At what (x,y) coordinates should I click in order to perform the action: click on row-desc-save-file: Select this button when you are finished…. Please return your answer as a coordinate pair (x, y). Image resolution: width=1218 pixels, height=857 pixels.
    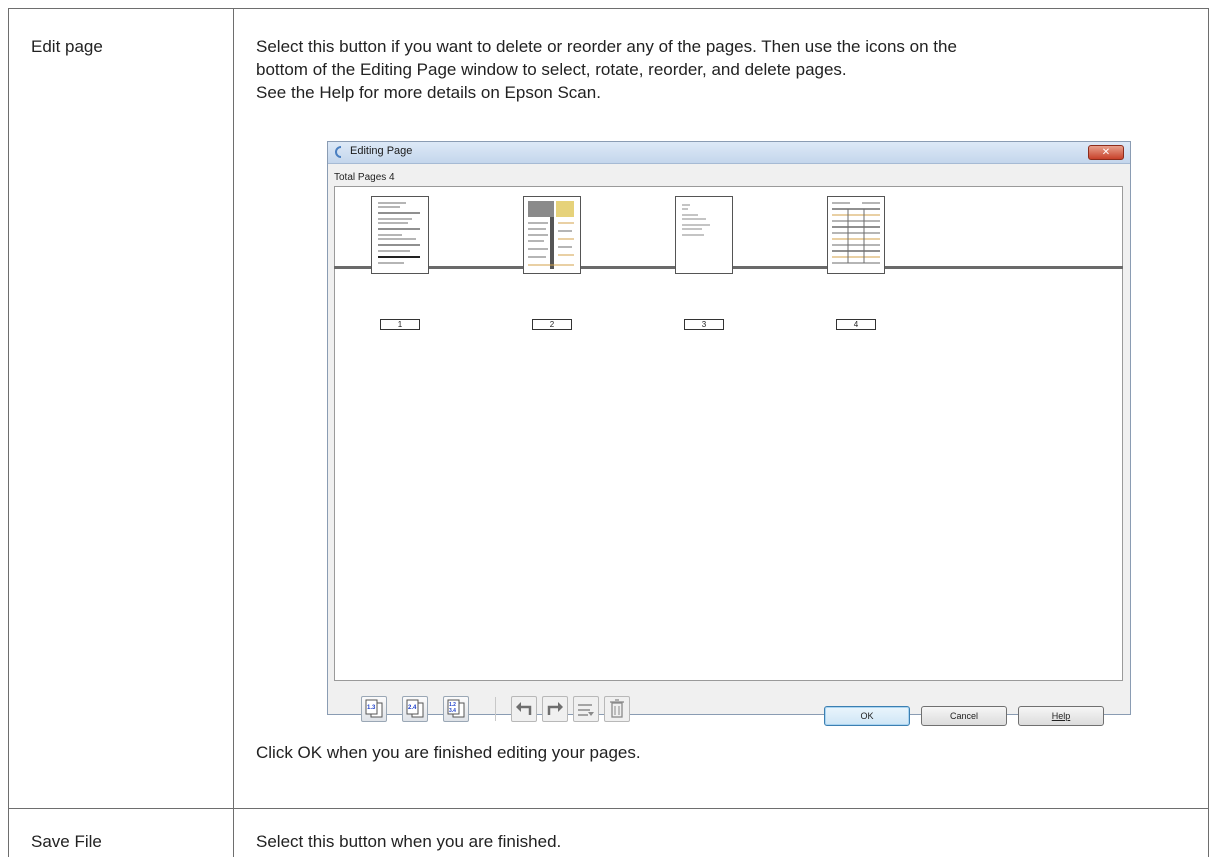
    Looking at the image, I should click on (409, 841).